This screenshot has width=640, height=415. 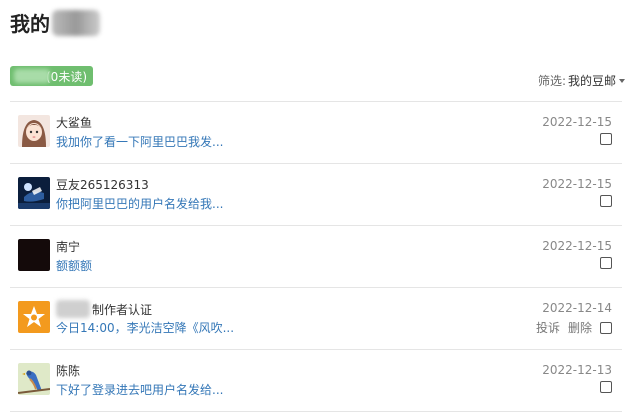 What do you see at coordinates (68, 370) in the screenshot?
I see `sender-name: 陈陈` at bounding box center [68, 370].